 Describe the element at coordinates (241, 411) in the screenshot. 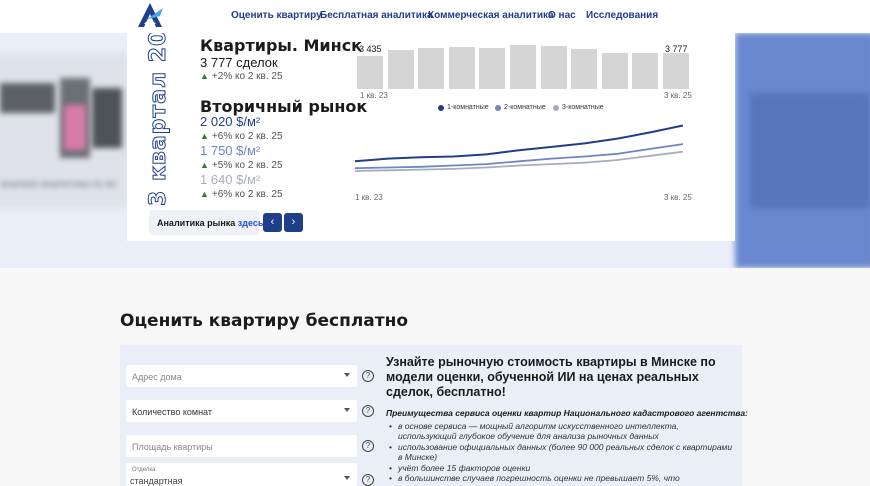

I see `rooms-select: Количество комнат` at that location.